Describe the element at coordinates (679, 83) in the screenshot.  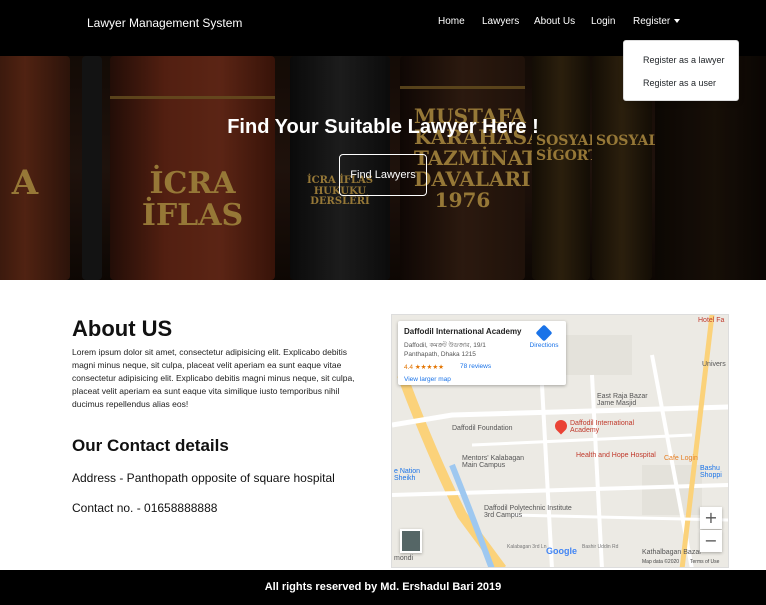
I see `register-user-menu-item: Register as a user` at that location.